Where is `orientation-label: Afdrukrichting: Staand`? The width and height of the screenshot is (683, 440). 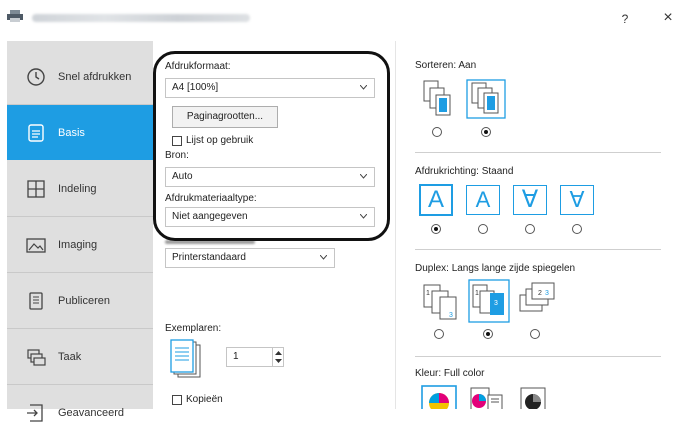
orientation-label: Afdrukrichting: Staand is located at coordinates (464, 171).